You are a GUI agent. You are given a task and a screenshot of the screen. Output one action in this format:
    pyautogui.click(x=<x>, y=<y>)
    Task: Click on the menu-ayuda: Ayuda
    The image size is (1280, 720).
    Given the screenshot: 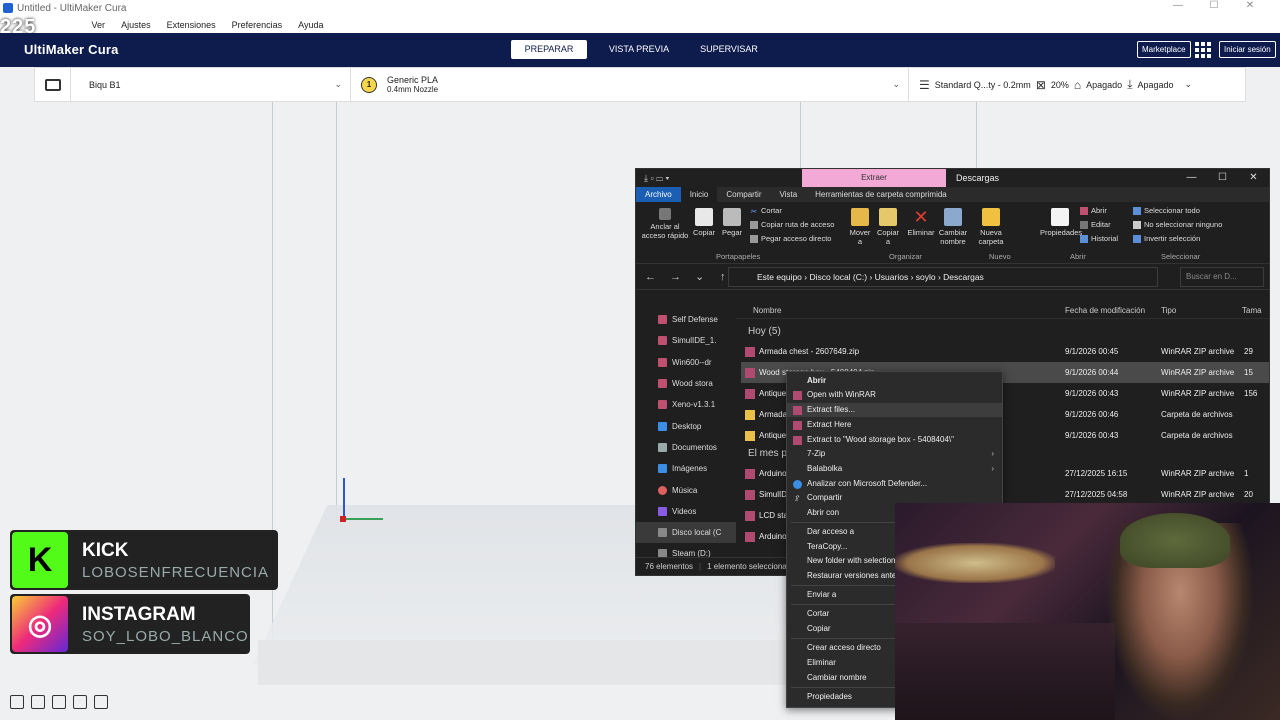 What is the action you would take?
    pyautogui.click(x=310, y=25)
    